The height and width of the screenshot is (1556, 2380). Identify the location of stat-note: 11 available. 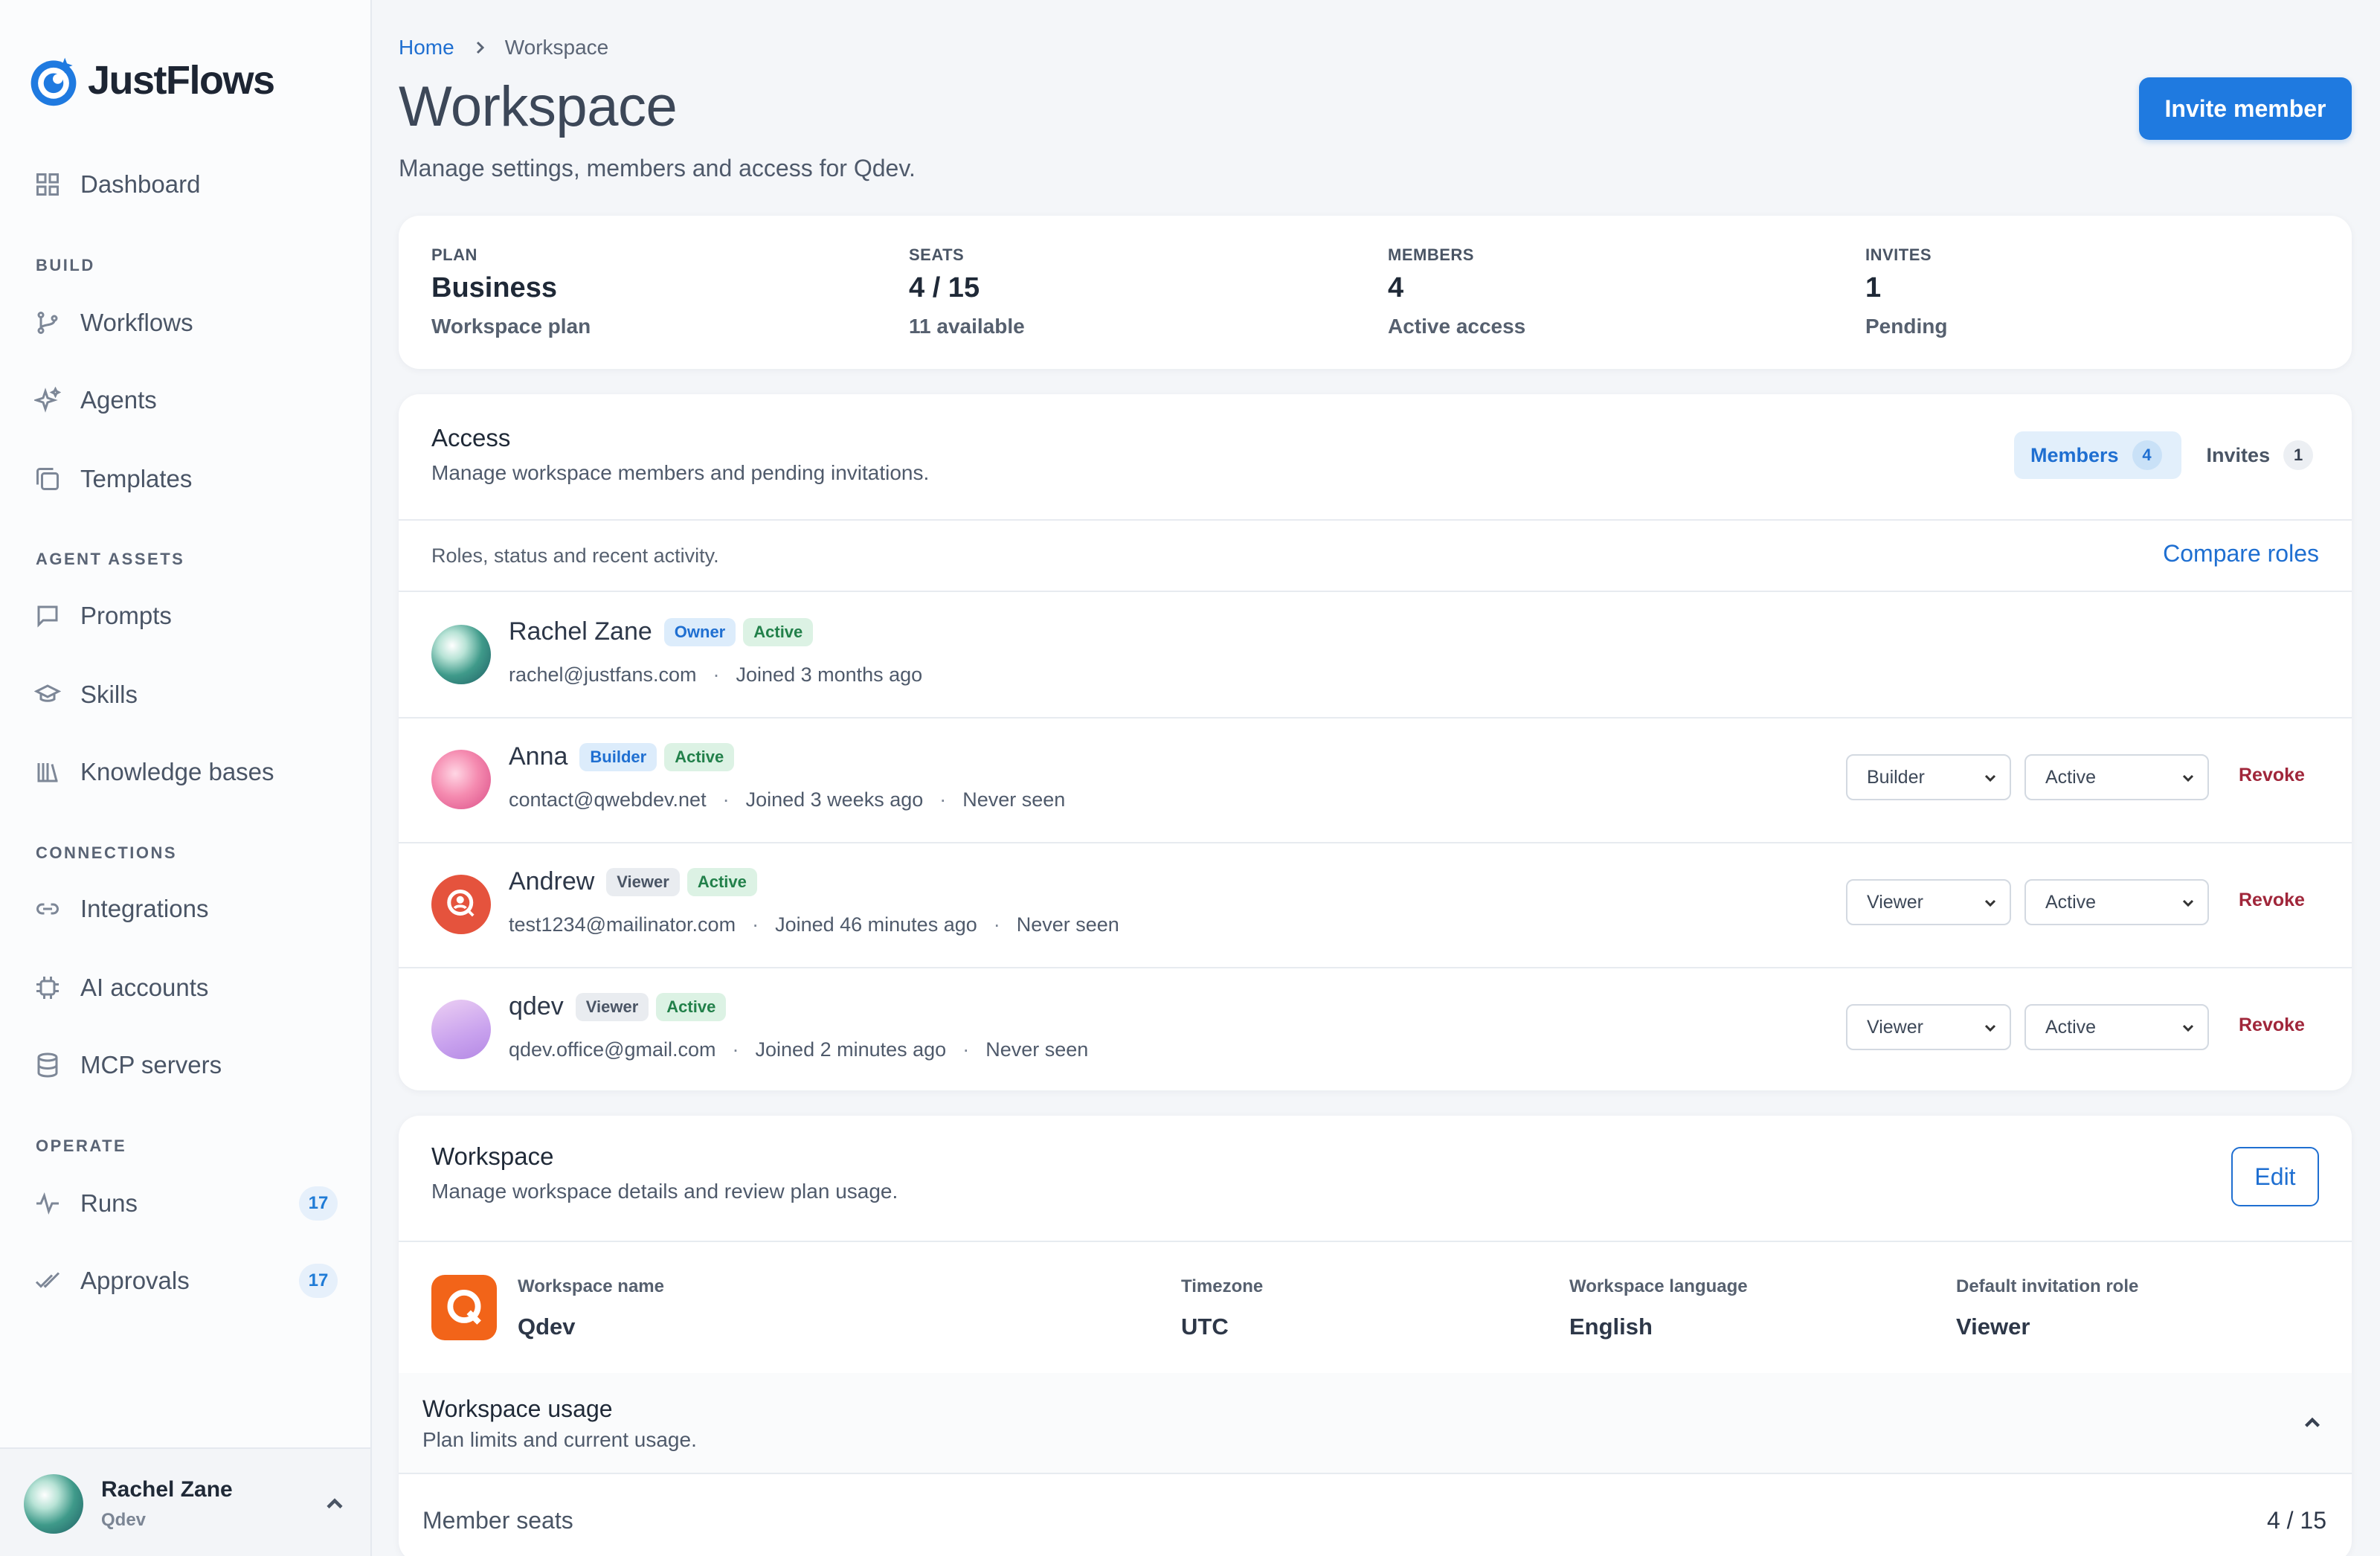
(967, 327).